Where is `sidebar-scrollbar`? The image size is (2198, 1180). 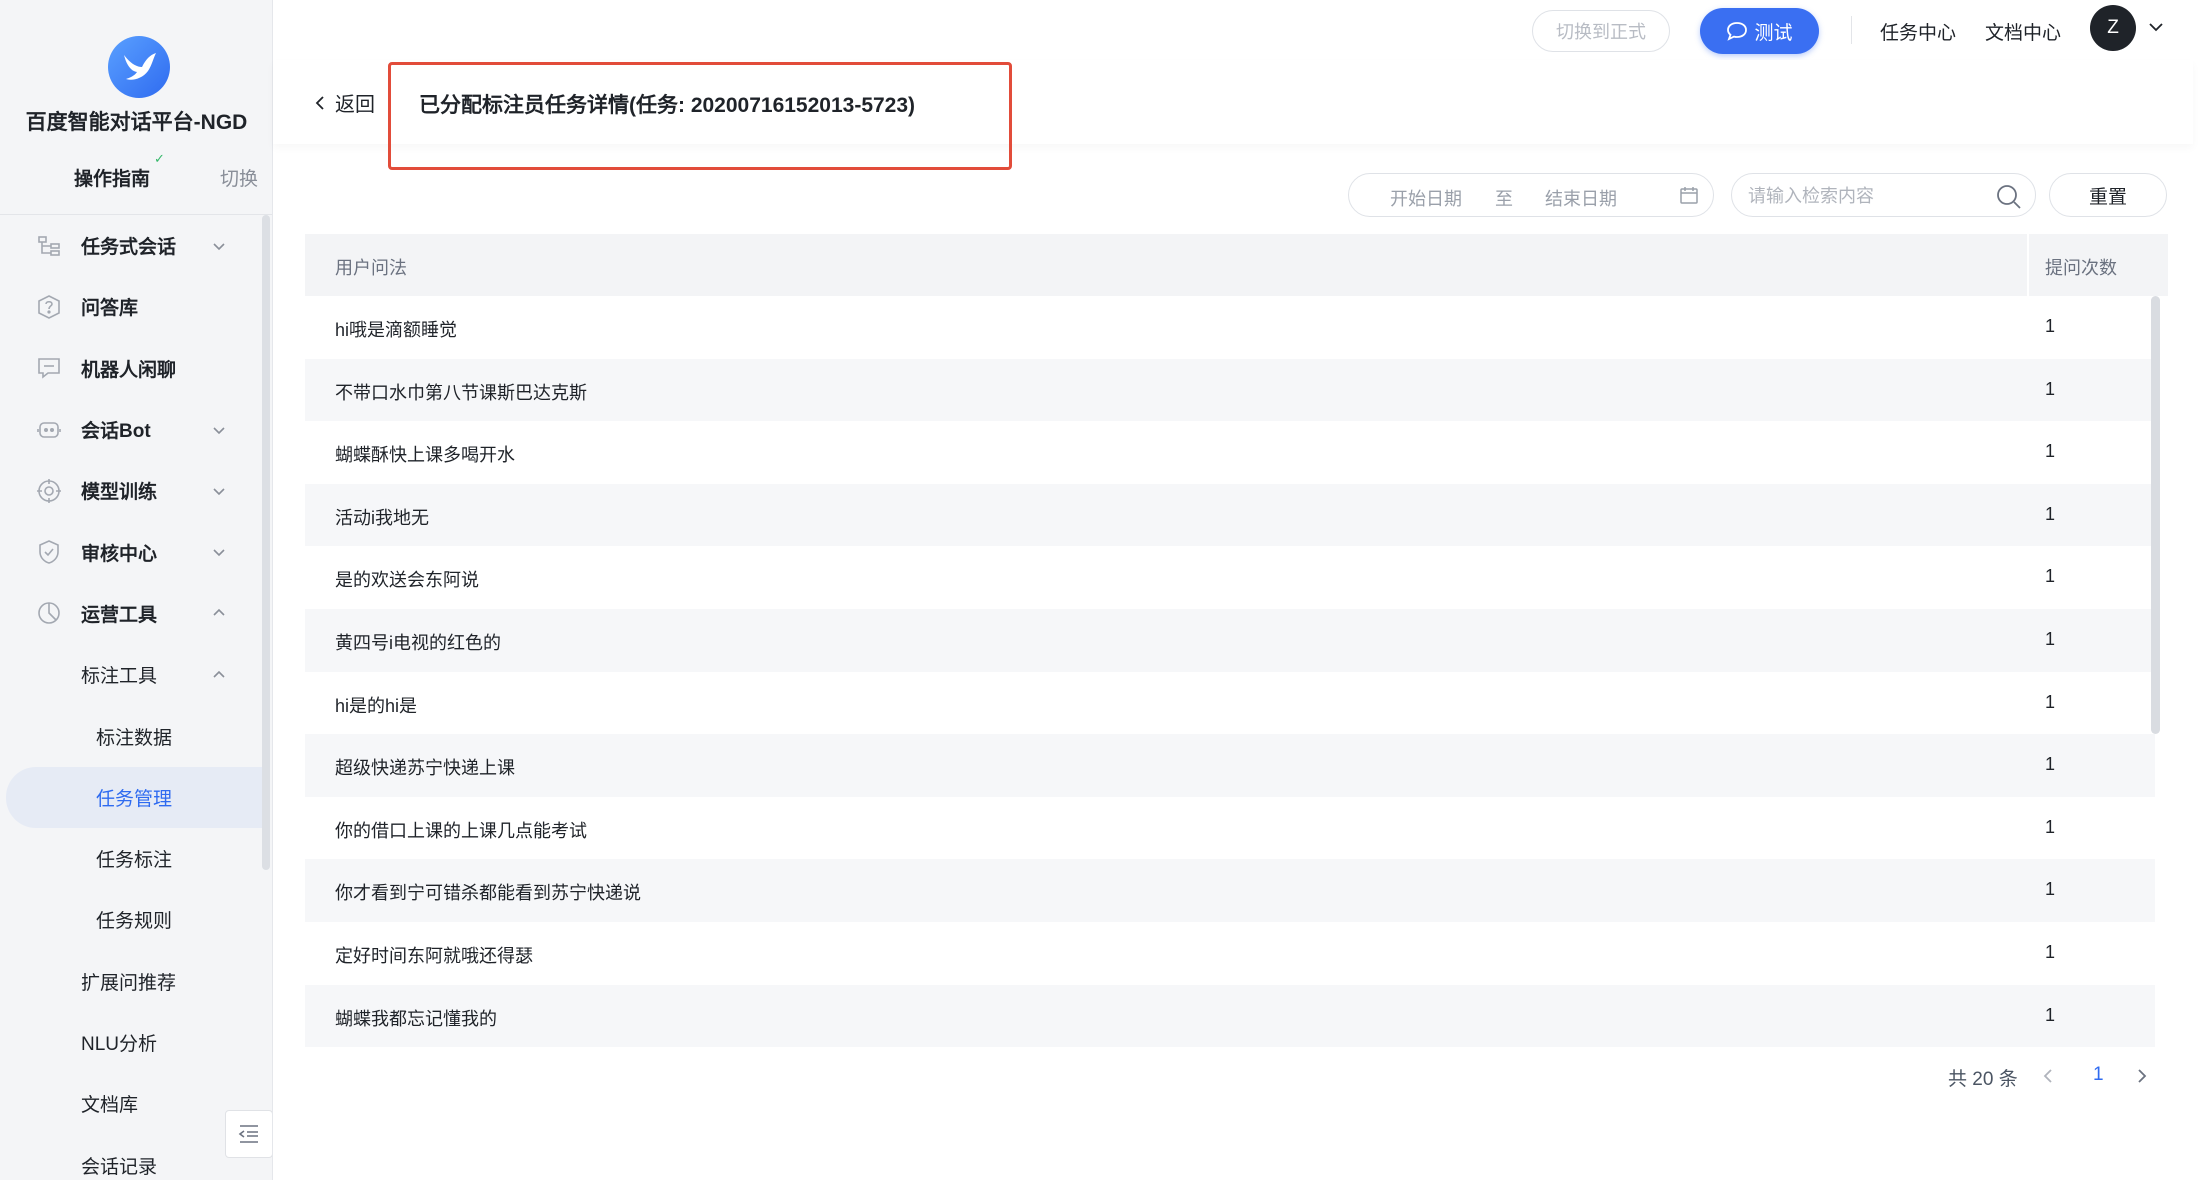 sidebar-scrollbar is located at coordinates (266, 542).